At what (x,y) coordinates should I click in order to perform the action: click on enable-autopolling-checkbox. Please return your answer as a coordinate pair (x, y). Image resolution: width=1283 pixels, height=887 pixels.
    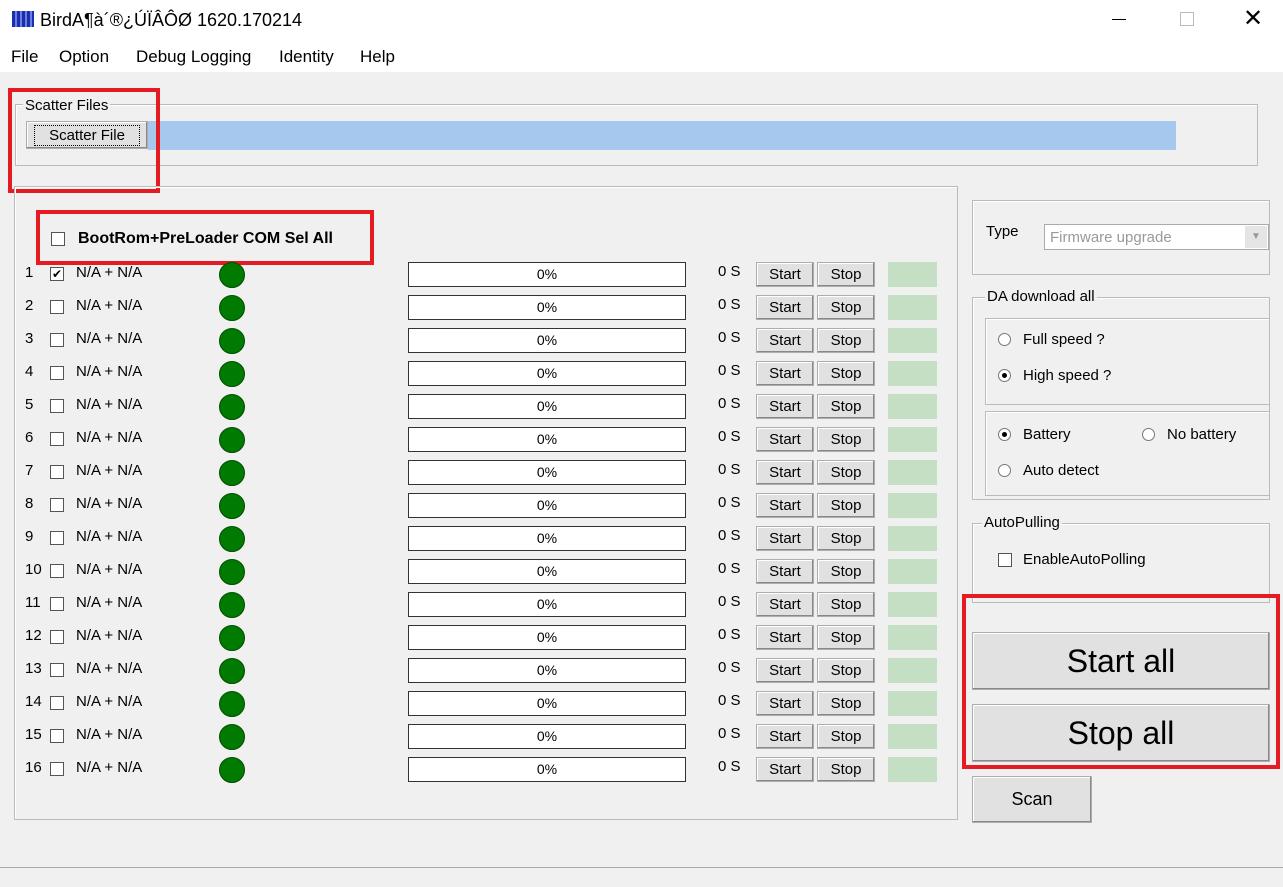
    Looking at the image, I should click on (1005, 560).